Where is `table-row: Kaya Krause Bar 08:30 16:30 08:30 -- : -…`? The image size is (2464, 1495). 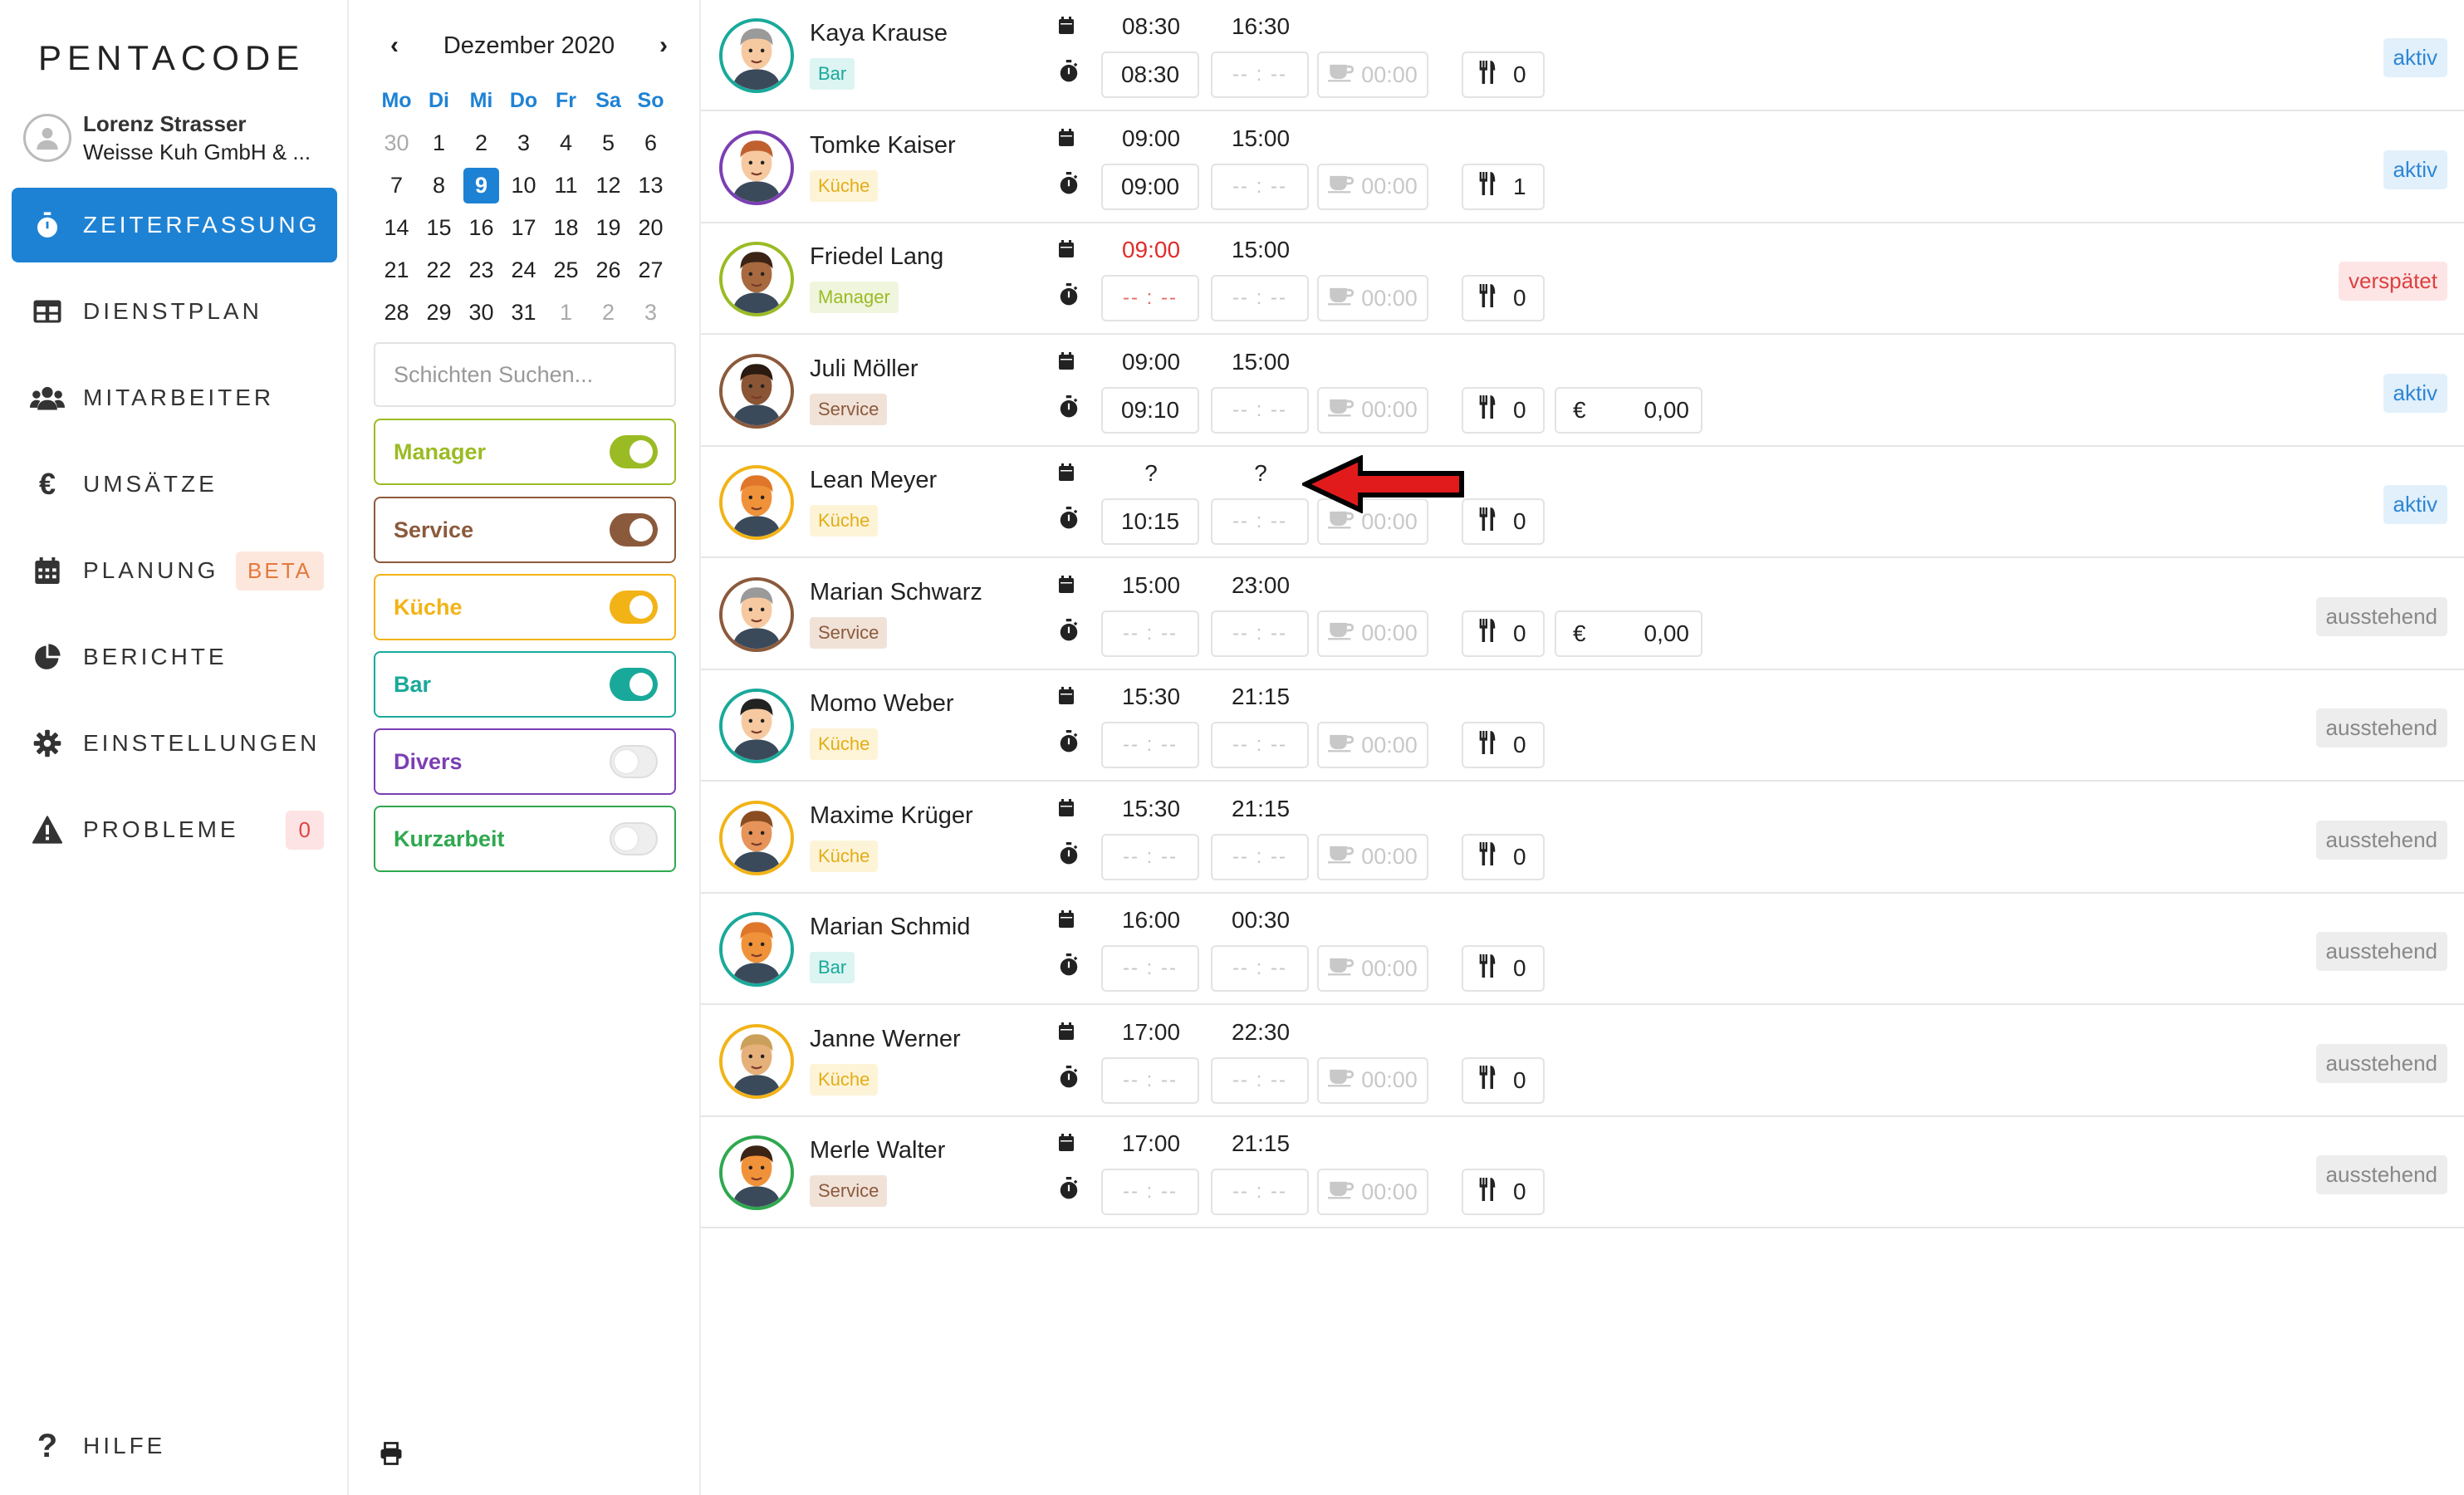 table-row: Kaya Krause Bar 08:30 16:30 08:30 -- : -… is located at coordinates (1582, 56).